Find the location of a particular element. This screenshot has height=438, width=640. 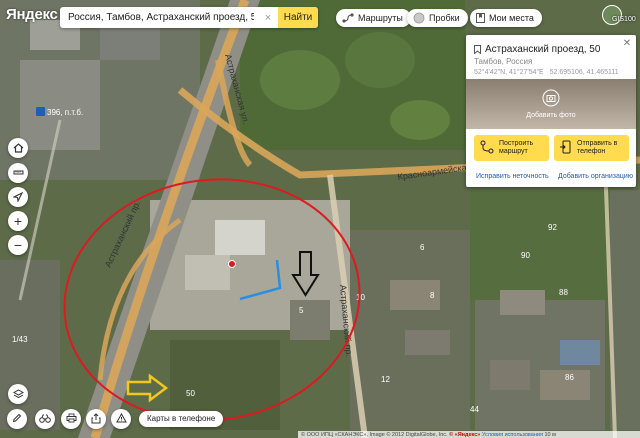

share-button is located at coordinates (96, 419).